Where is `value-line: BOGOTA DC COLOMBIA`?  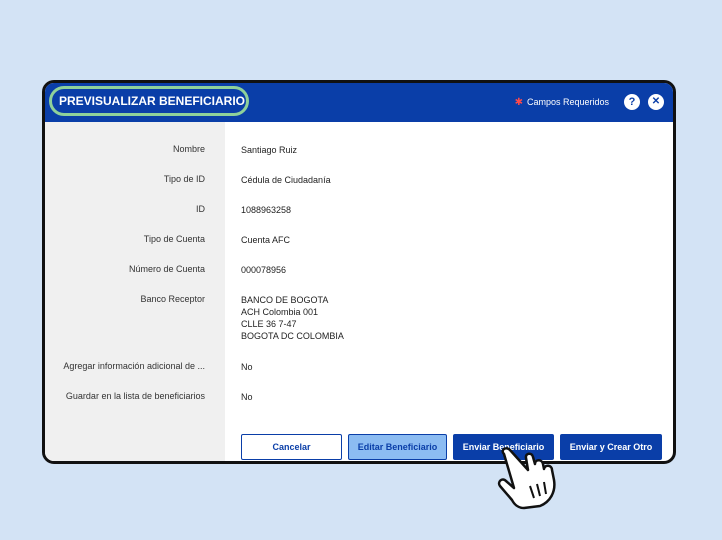 value-line: BOGOTA DC COLOMBIA is located at coordinates (292, 336).